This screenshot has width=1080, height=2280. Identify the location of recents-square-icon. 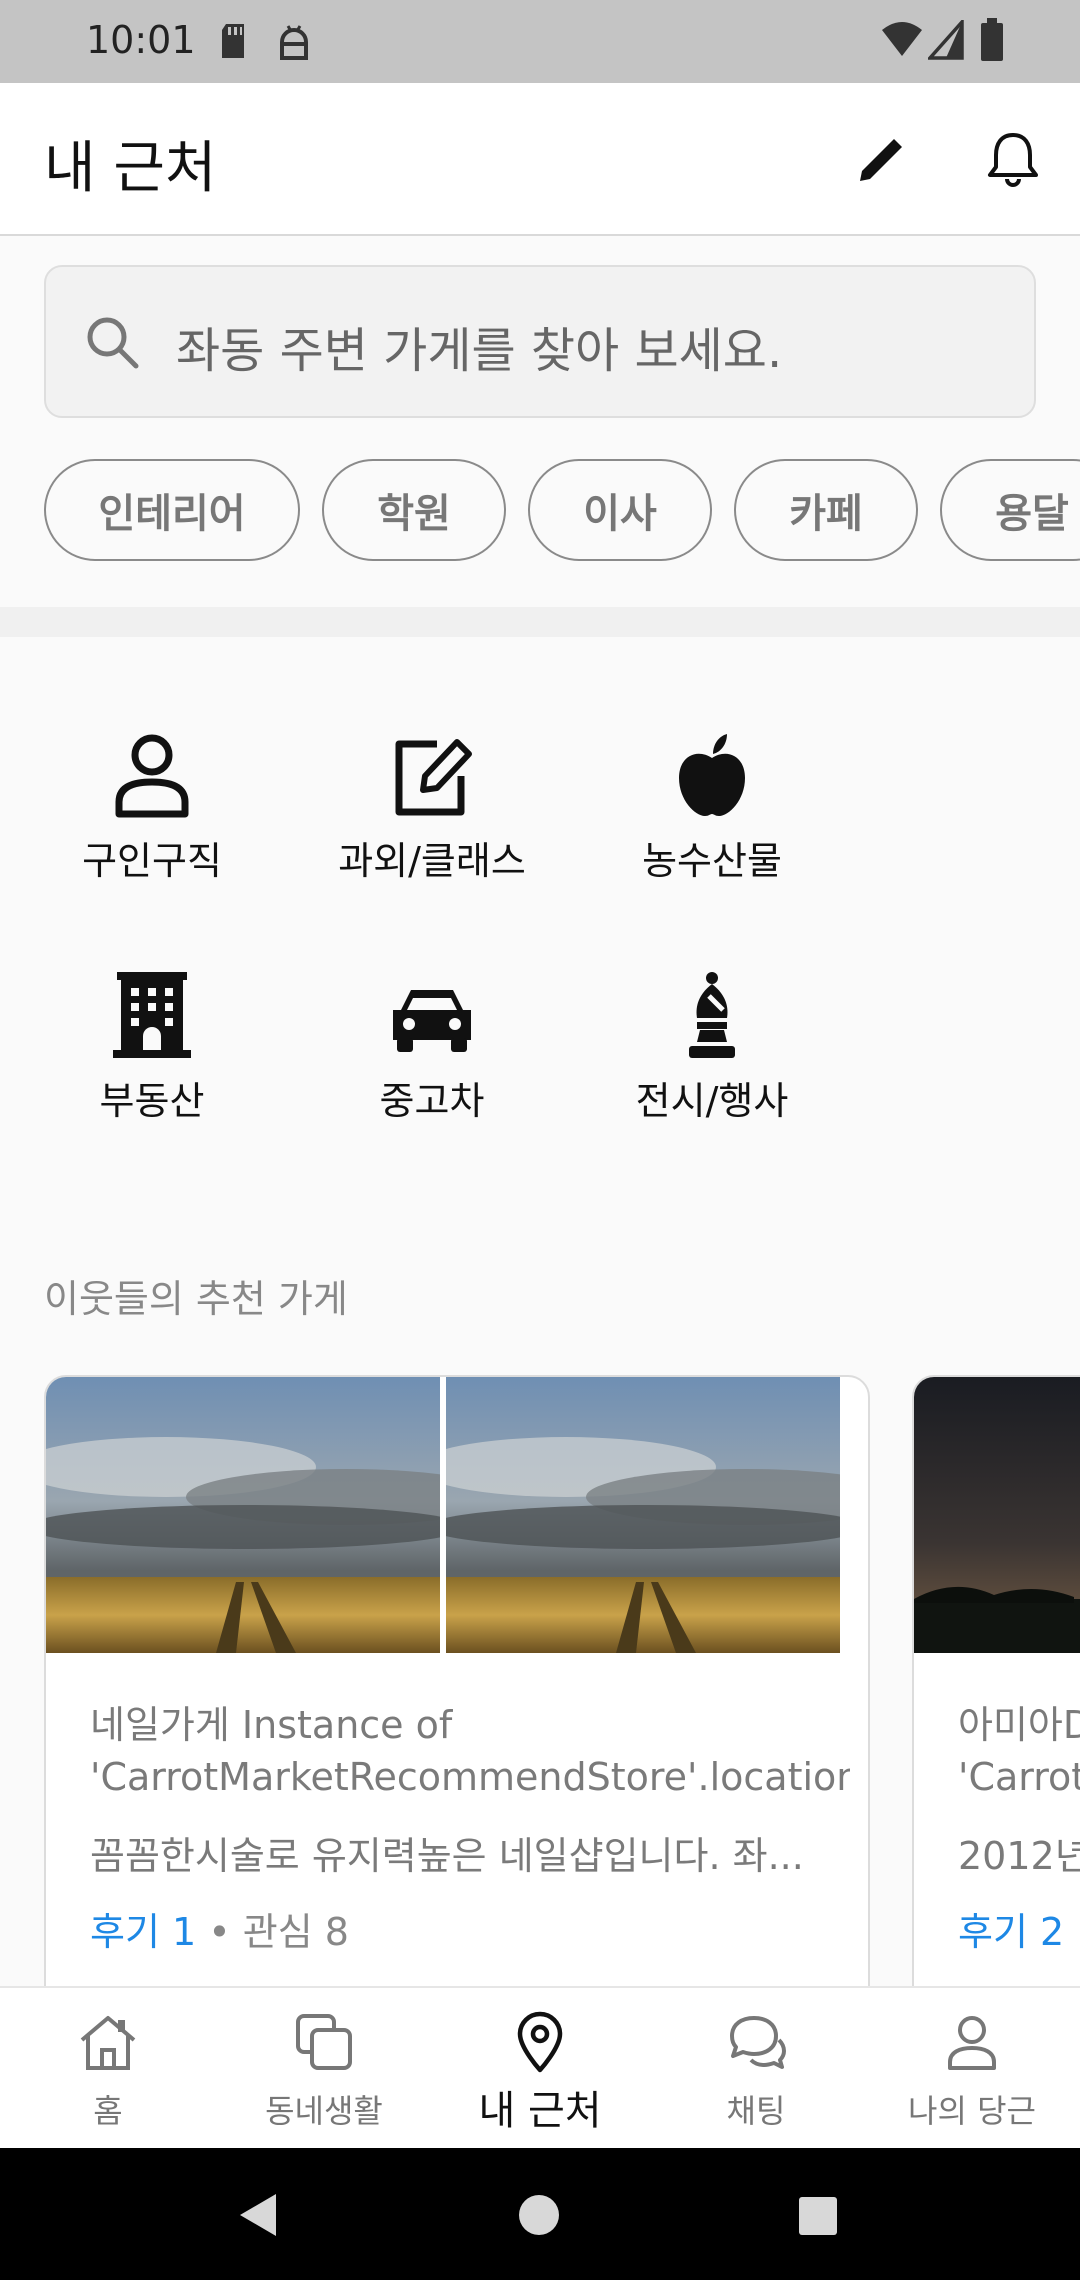
(818, 2216).